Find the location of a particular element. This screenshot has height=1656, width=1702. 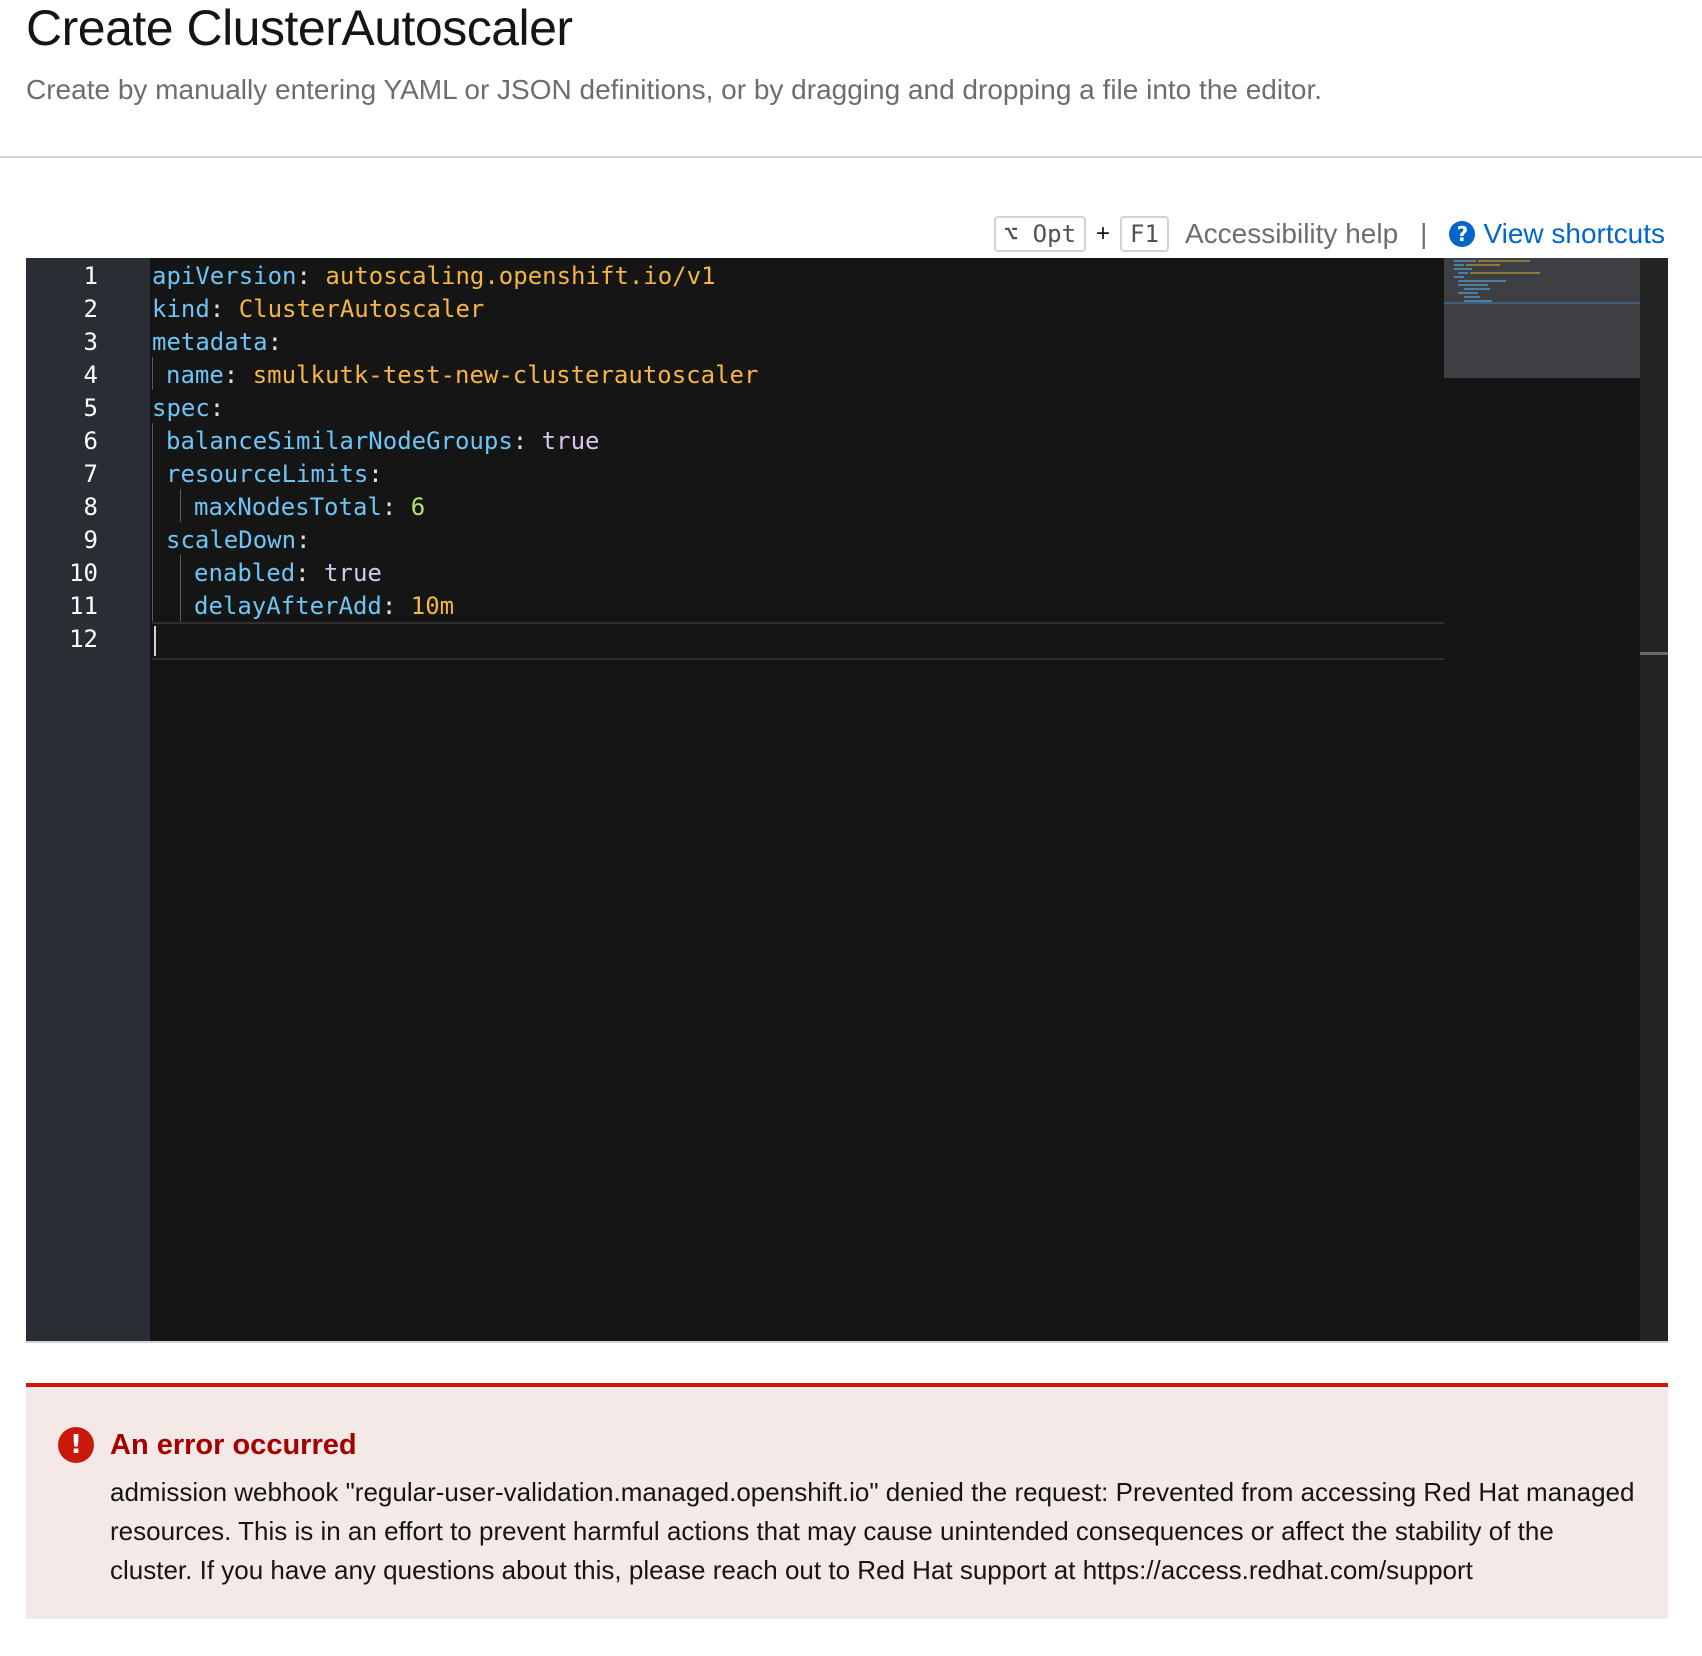

code-line: resourceLimits: is located at coordinates (274, 474).